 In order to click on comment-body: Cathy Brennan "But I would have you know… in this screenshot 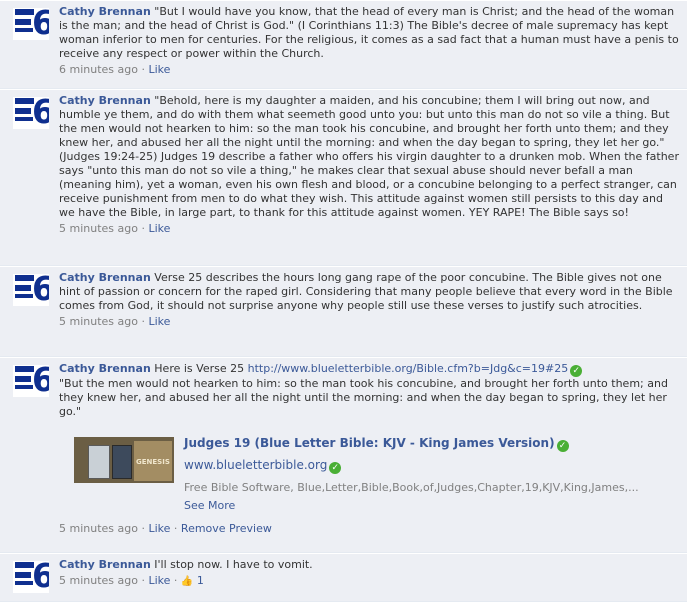, I will do `click(370, 41)`.